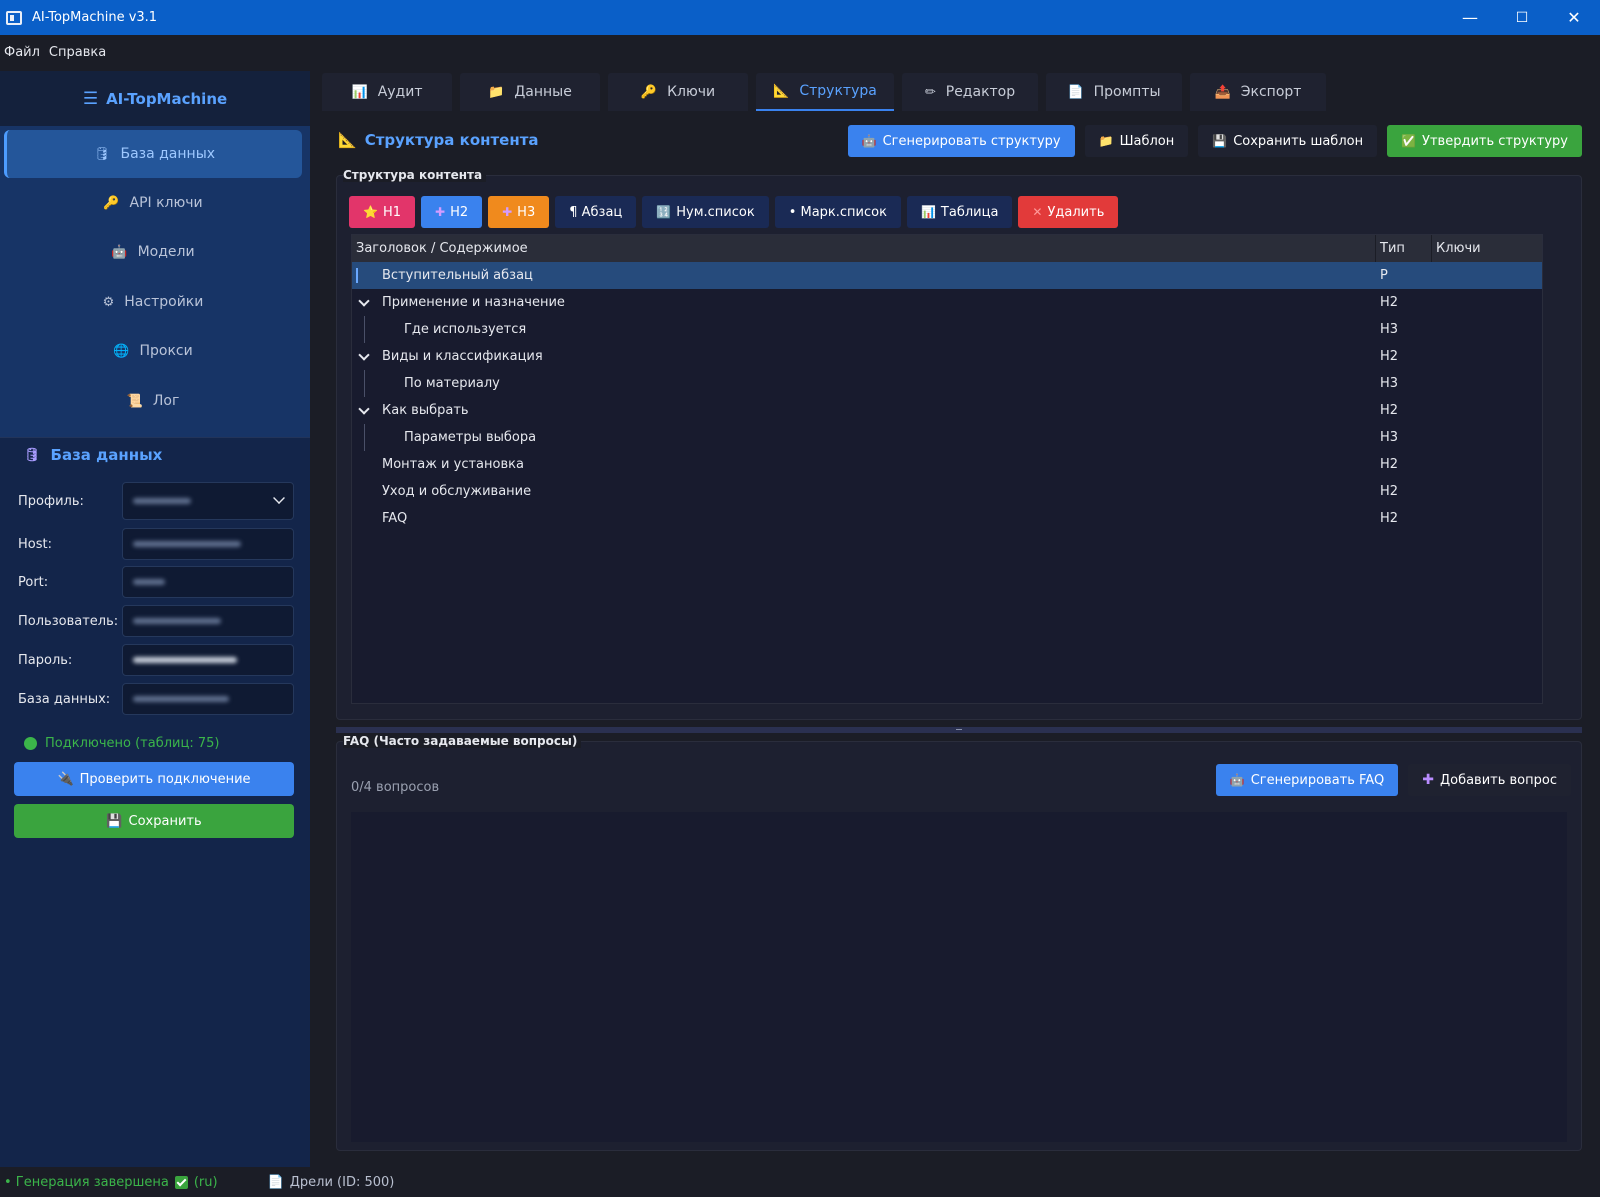 This screenshot has width=1600, height=1197. I want to click on column-header-title: Заголовок / Содержимое, so click(864, 248).